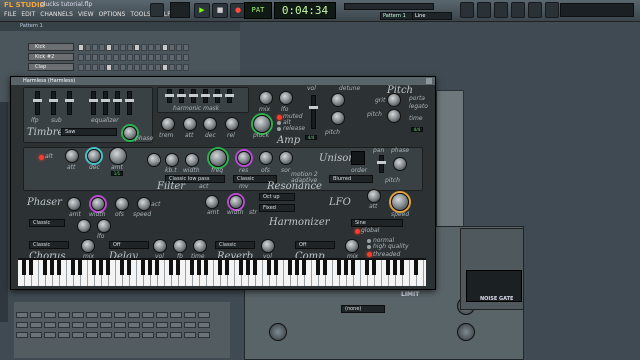 The image size is (640, 360). What do you see at coordinates (118, 156) in the screenshot?
I see `filter-amt-knob` at bounding box center [118, 156].